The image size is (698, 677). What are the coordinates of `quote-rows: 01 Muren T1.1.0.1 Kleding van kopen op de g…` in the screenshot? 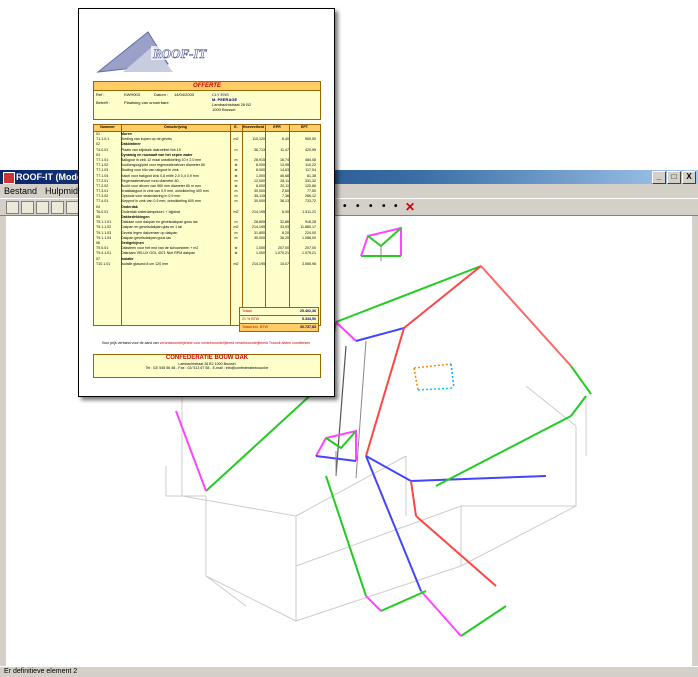 It's located at (207, 199).